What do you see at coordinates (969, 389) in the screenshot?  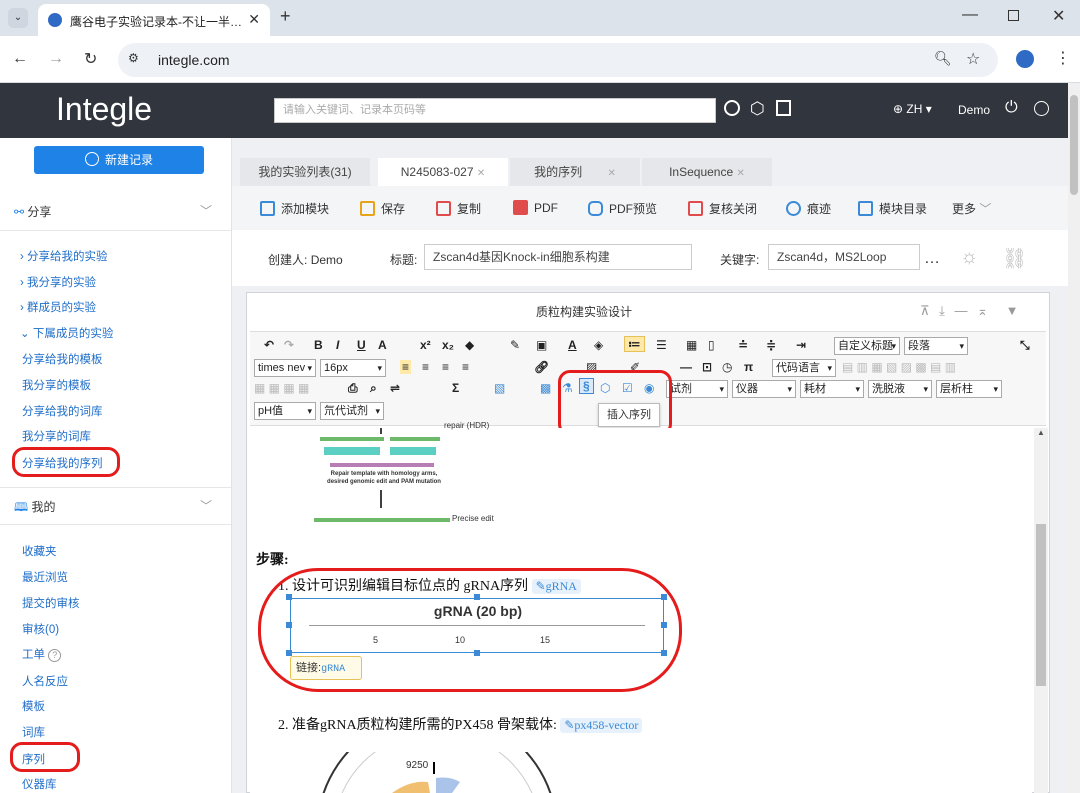 I see `column-select: 层析柱` at bounding box center [969, 389].